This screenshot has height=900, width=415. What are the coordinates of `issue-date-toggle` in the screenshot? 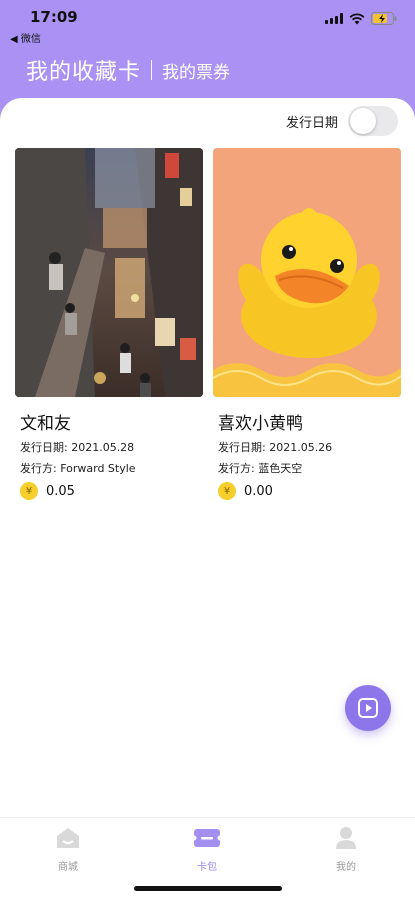 It's located at (373, 121).